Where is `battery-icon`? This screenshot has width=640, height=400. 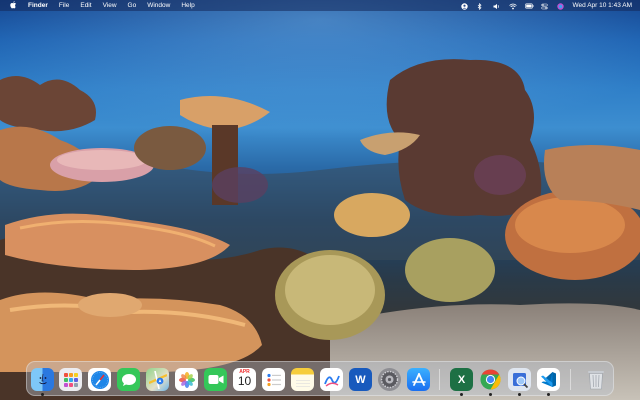
battery-icon is located at coordinates (528, 6).